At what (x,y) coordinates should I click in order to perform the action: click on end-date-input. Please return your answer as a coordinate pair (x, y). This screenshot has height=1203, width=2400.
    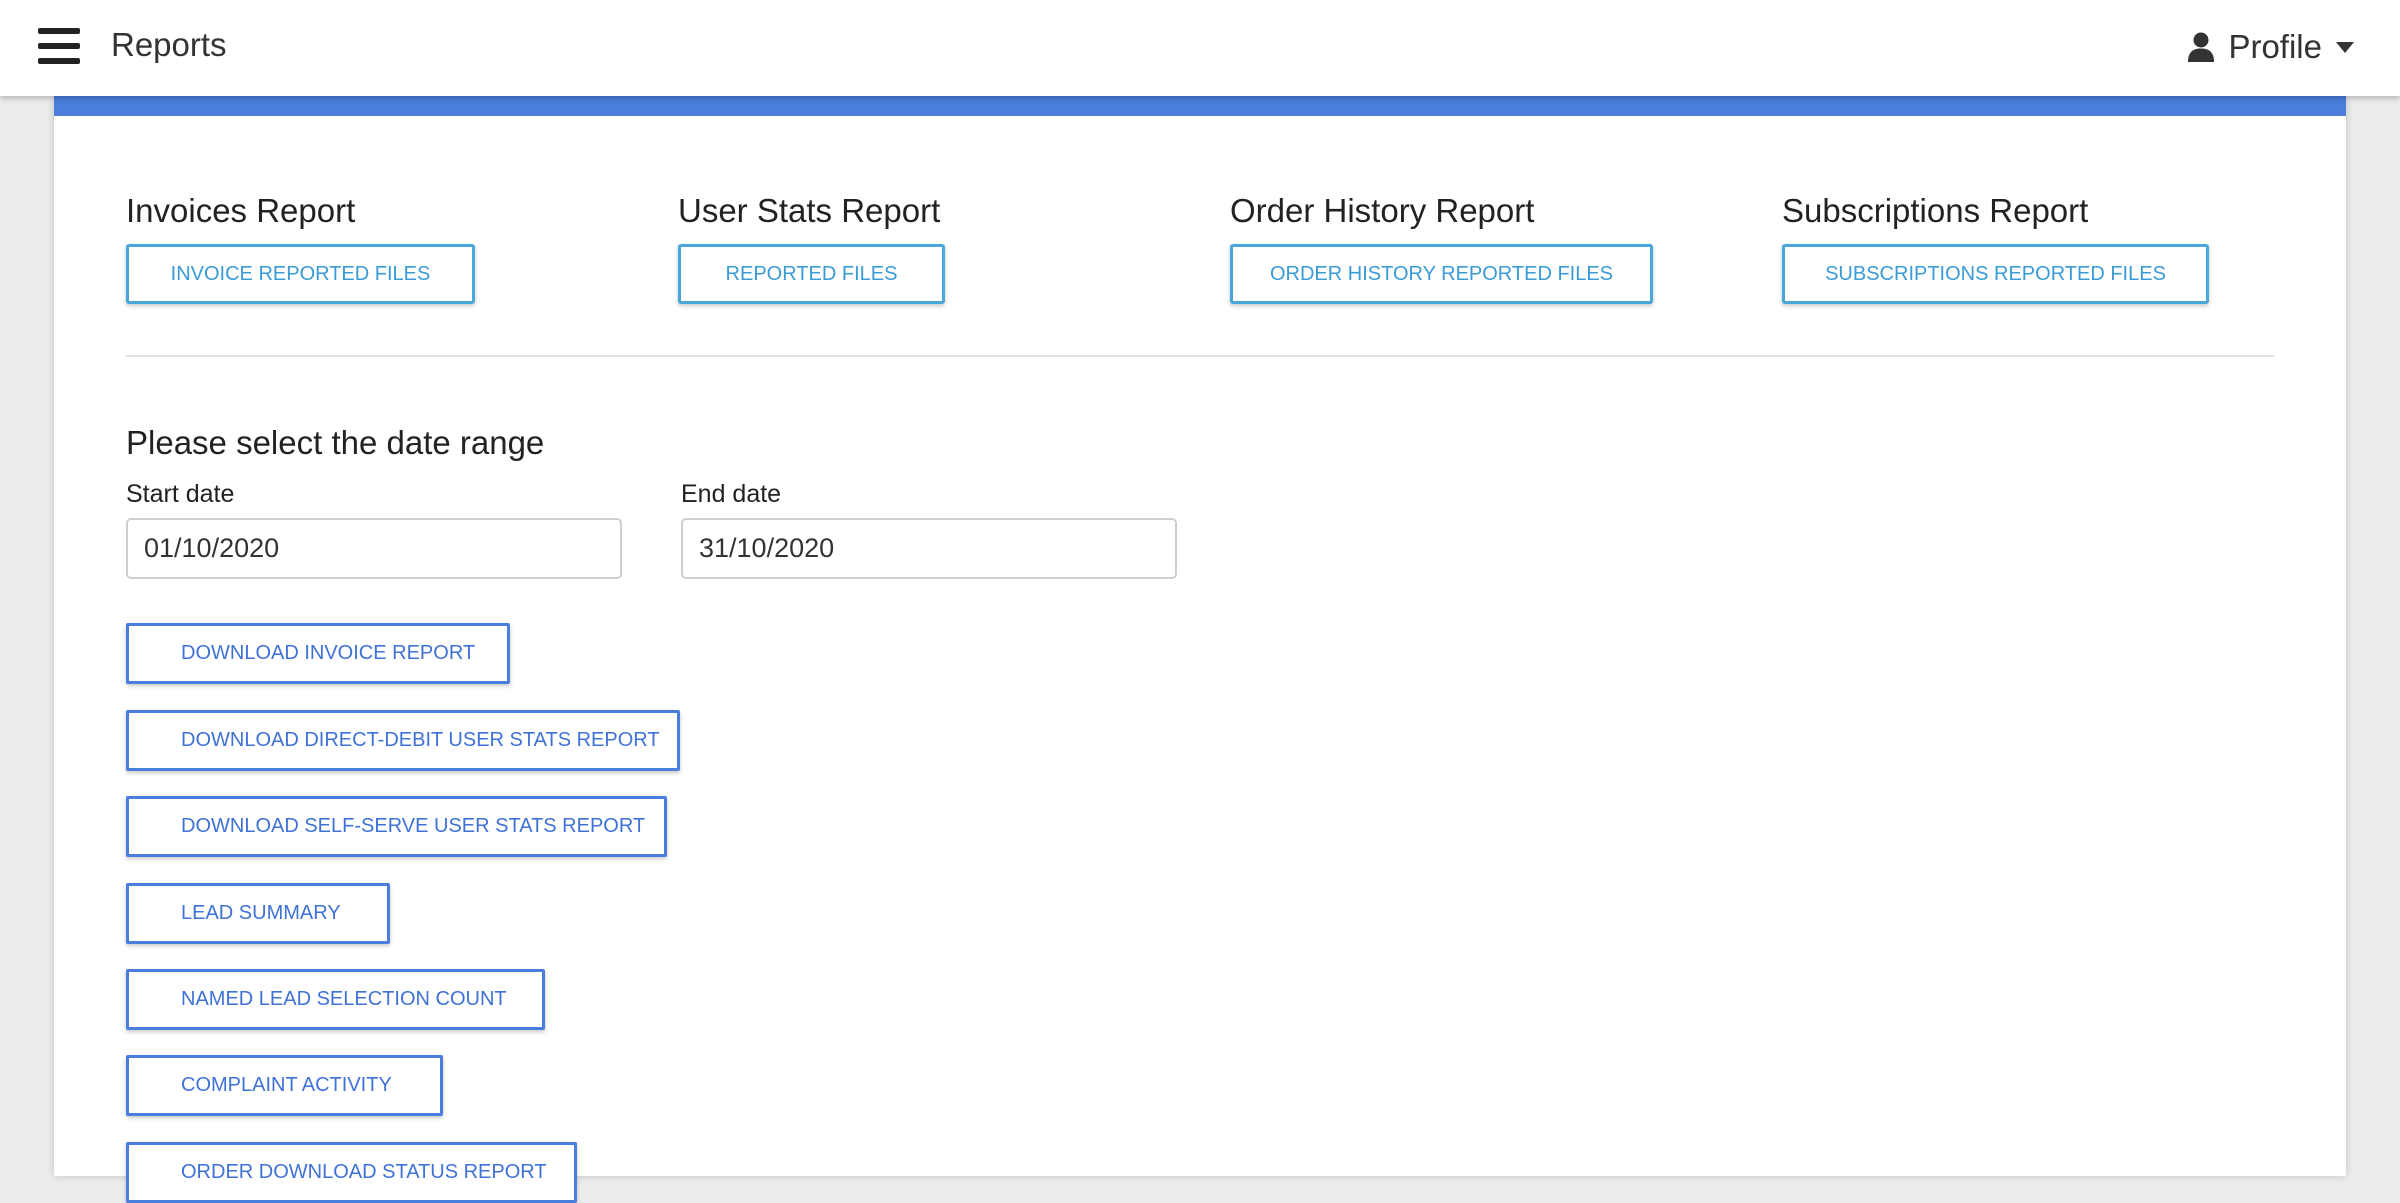
    Looking at the image, I should click on (929, 548).